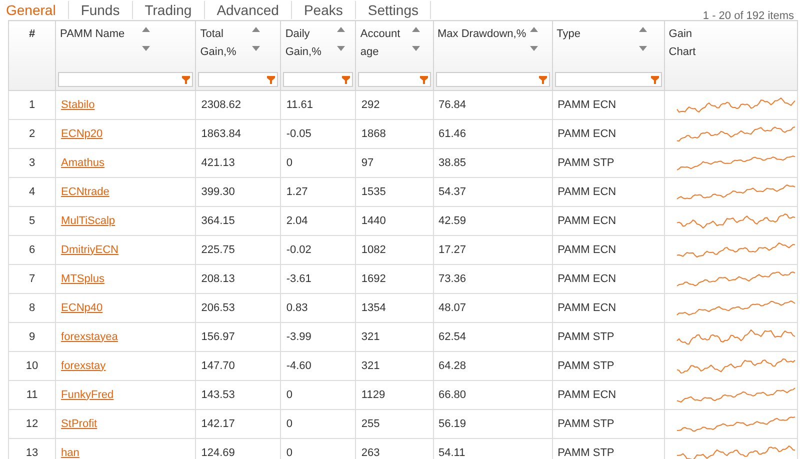 The width and height of the screenshot is (800, 459). Describe the element at coordinates (70, 452) in the screenshot. I see `pamm-name-link: han` at that location.